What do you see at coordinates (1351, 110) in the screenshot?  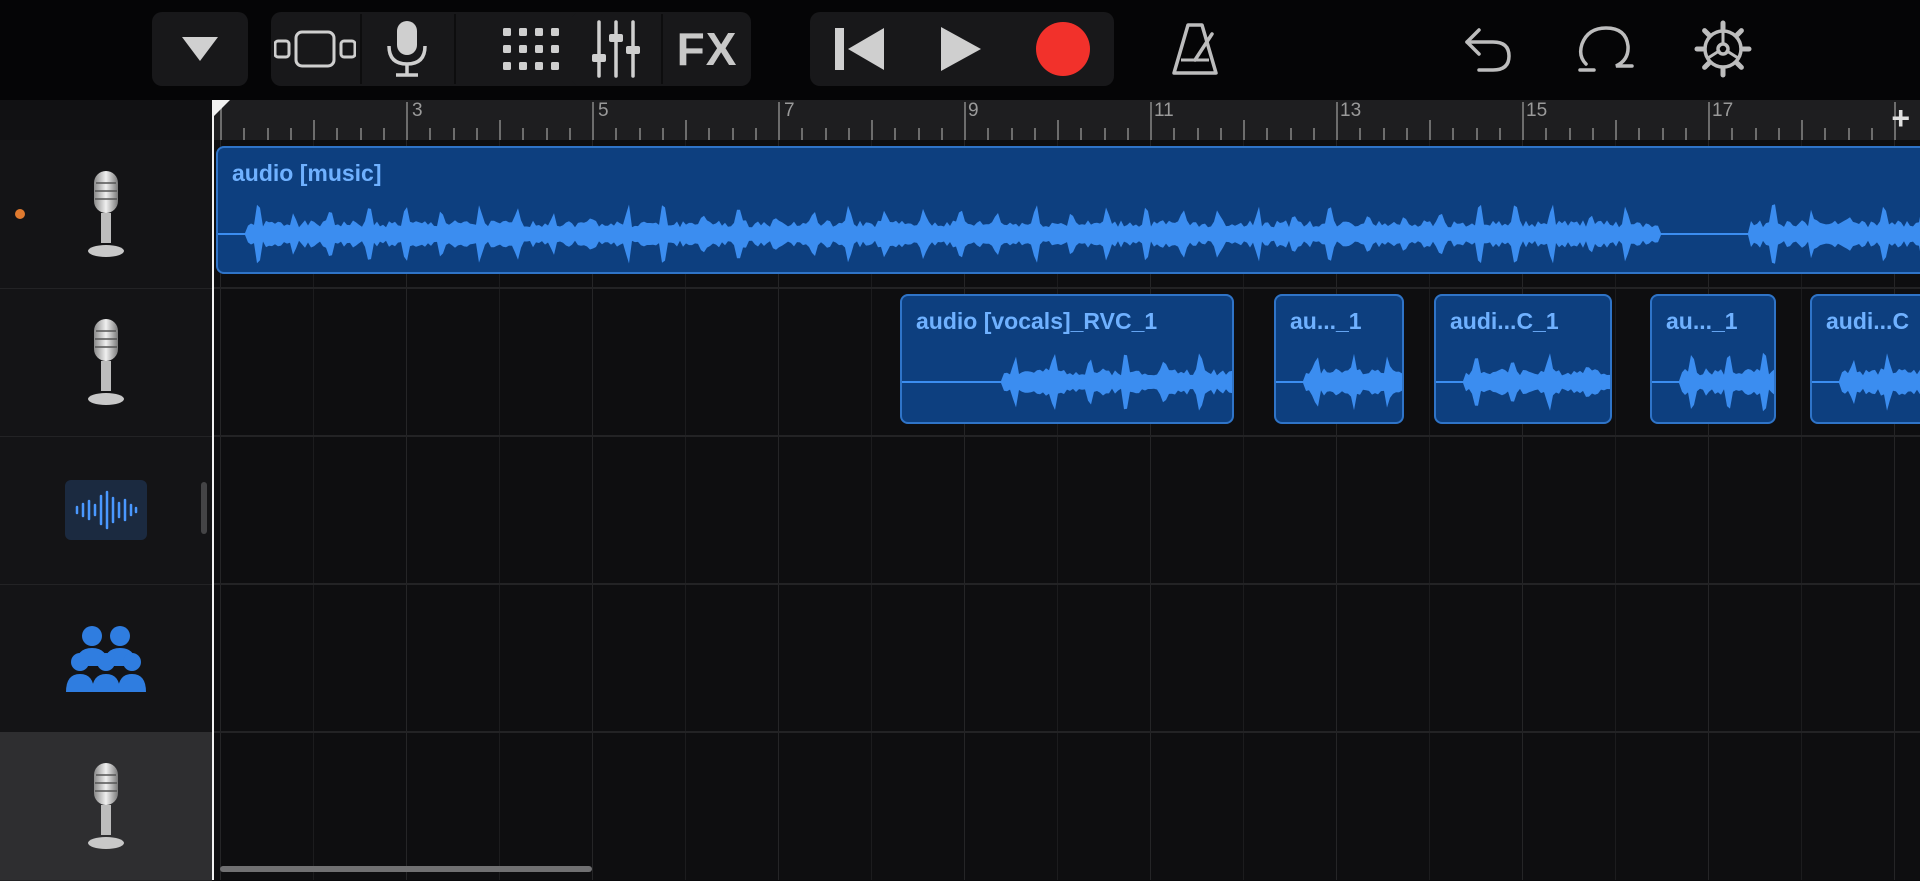 I see `bar-number: 13` at bounding box center [1351, 110].